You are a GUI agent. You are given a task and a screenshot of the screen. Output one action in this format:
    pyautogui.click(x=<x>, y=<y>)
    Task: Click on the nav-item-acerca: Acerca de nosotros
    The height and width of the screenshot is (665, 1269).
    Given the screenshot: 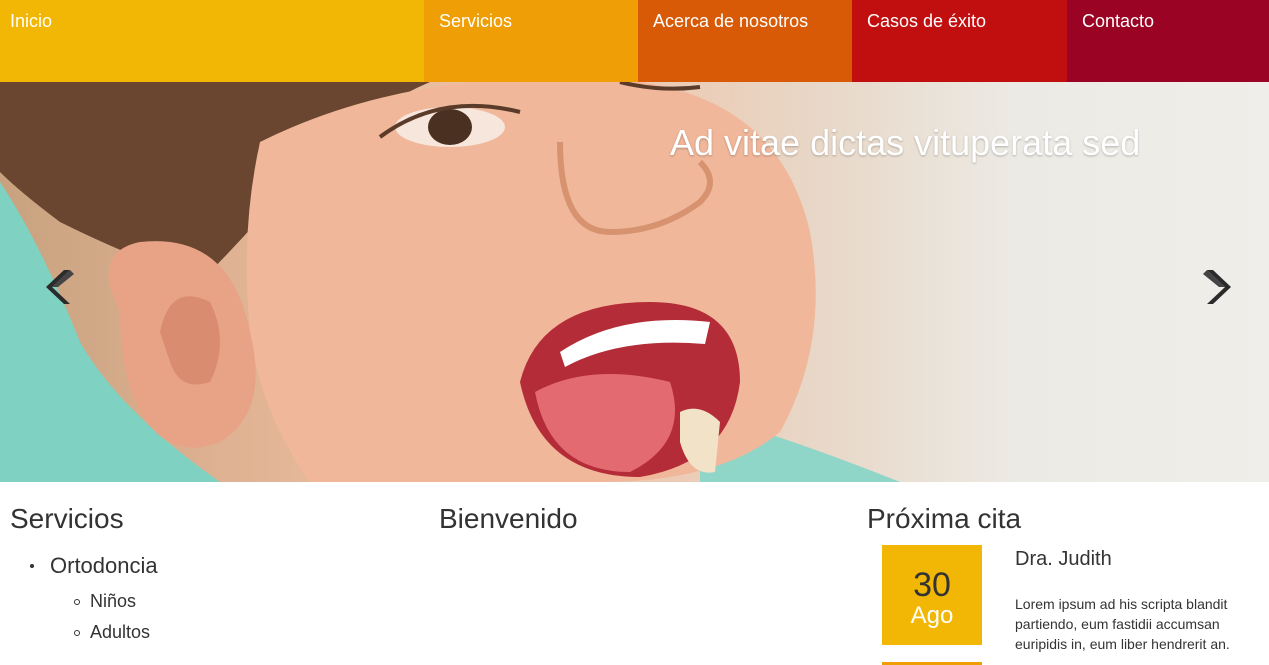 What is the action you would take?
    pyautogui.click(x=745, y=41)
    